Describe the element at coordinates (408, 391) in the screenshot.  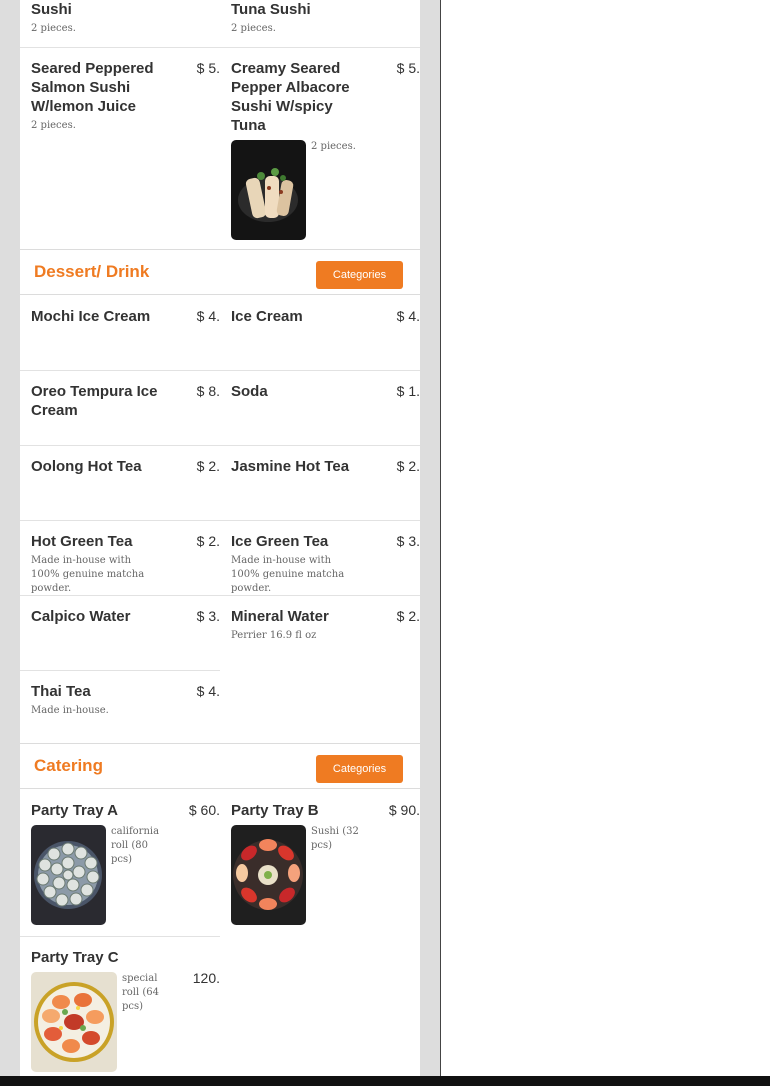
I see `item-price: $ 1.` at that location.